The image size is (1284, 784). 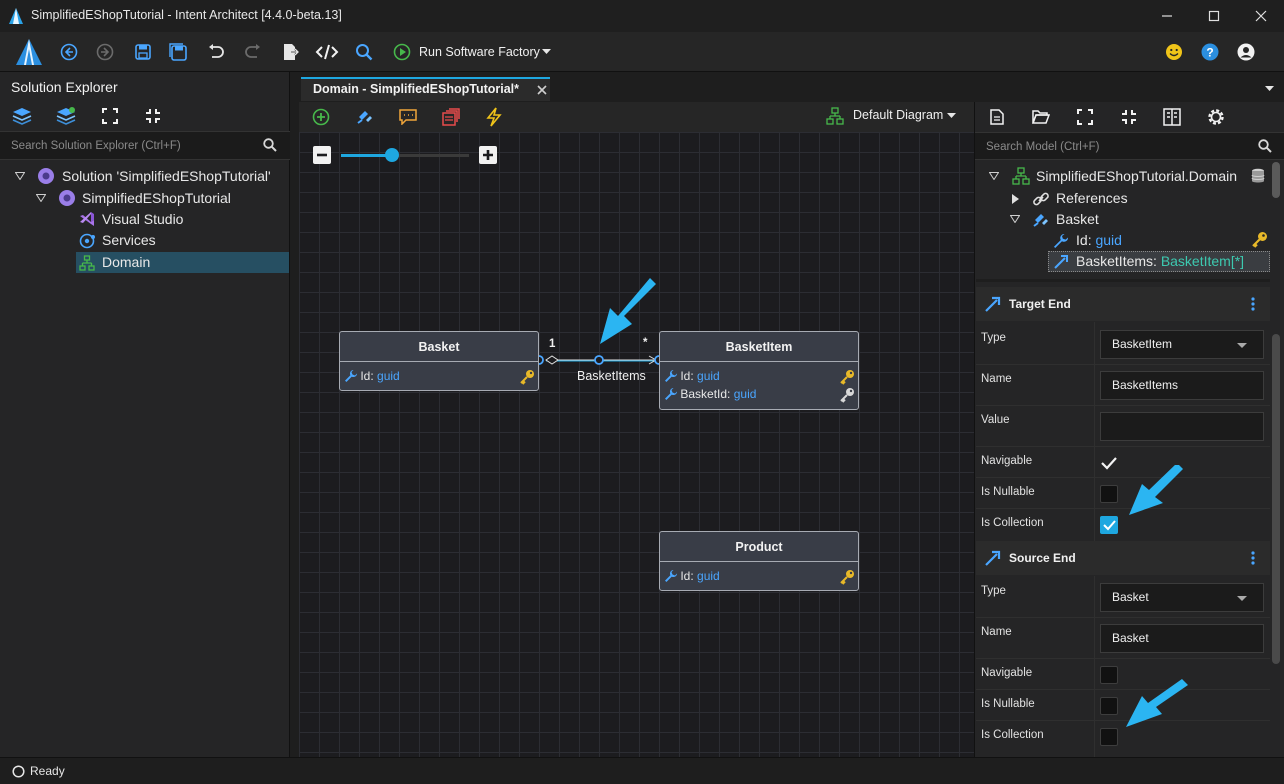 I want to click on class-name: BasketItem, so click(x=759, y=347).